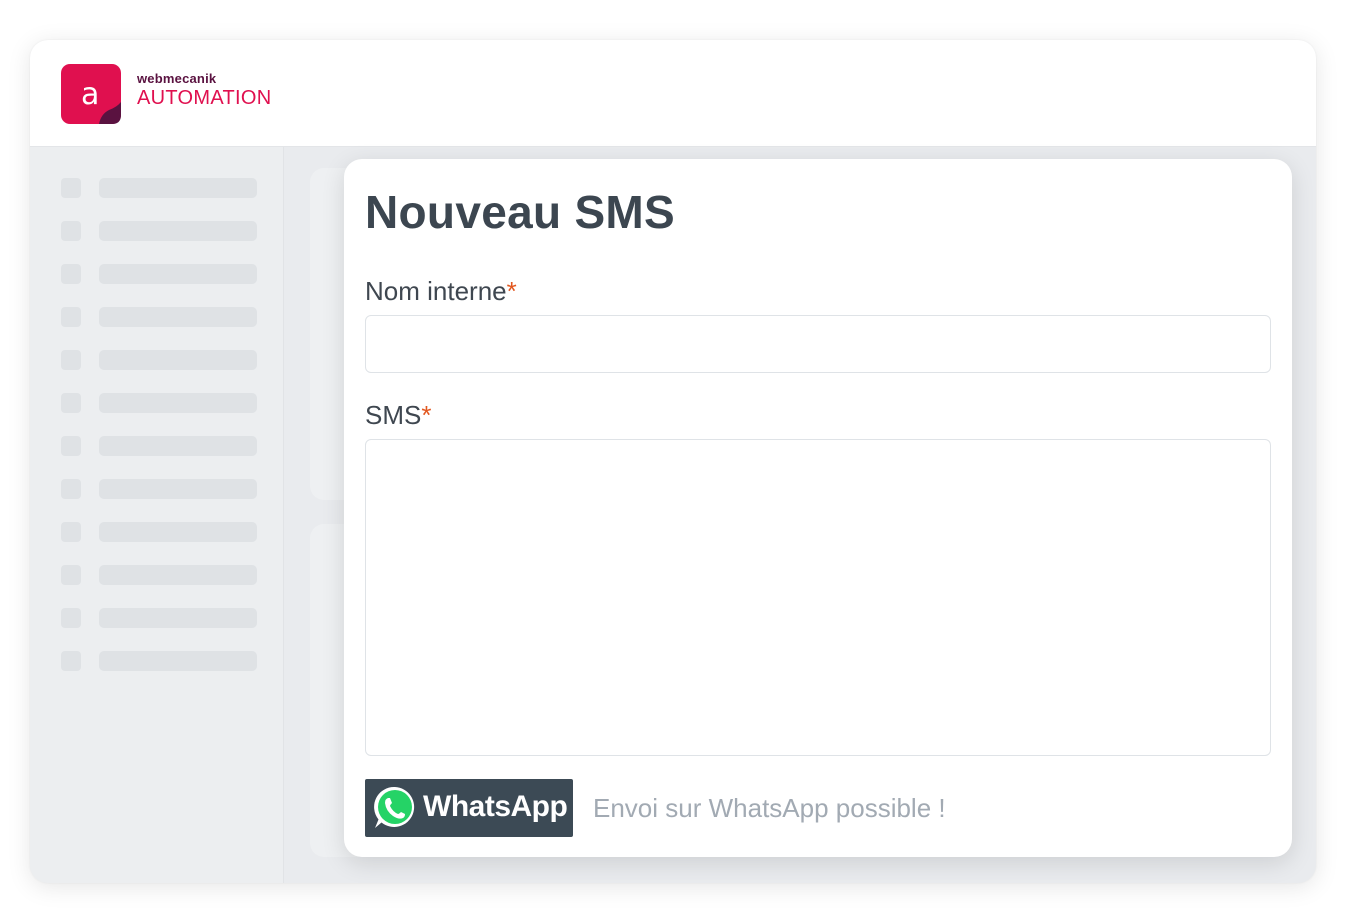  I want to click on modal-title: Nouveau SMS, so click(520, 212).